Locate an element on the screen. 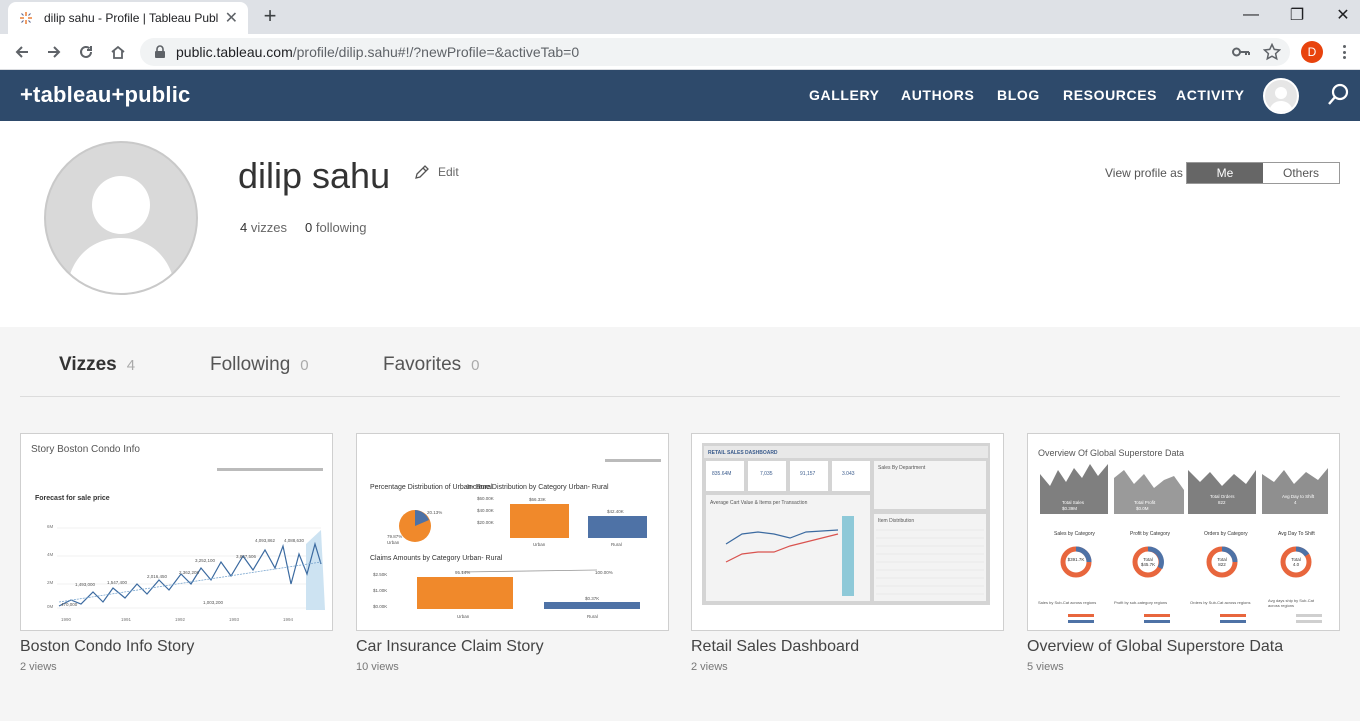 This screenshot has height=721, width=1360. svg-text: $2.50K is located at coordinates (380, 574).